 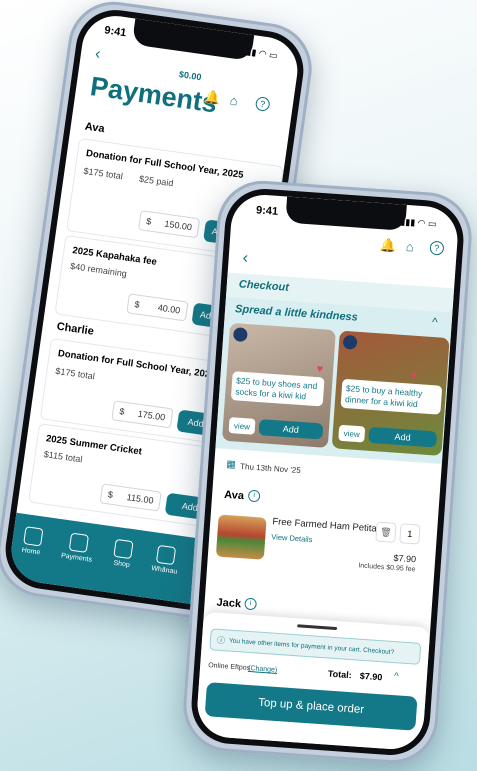 I want to click on place-order-button: Top up & place order, so click(x=311, y=706).